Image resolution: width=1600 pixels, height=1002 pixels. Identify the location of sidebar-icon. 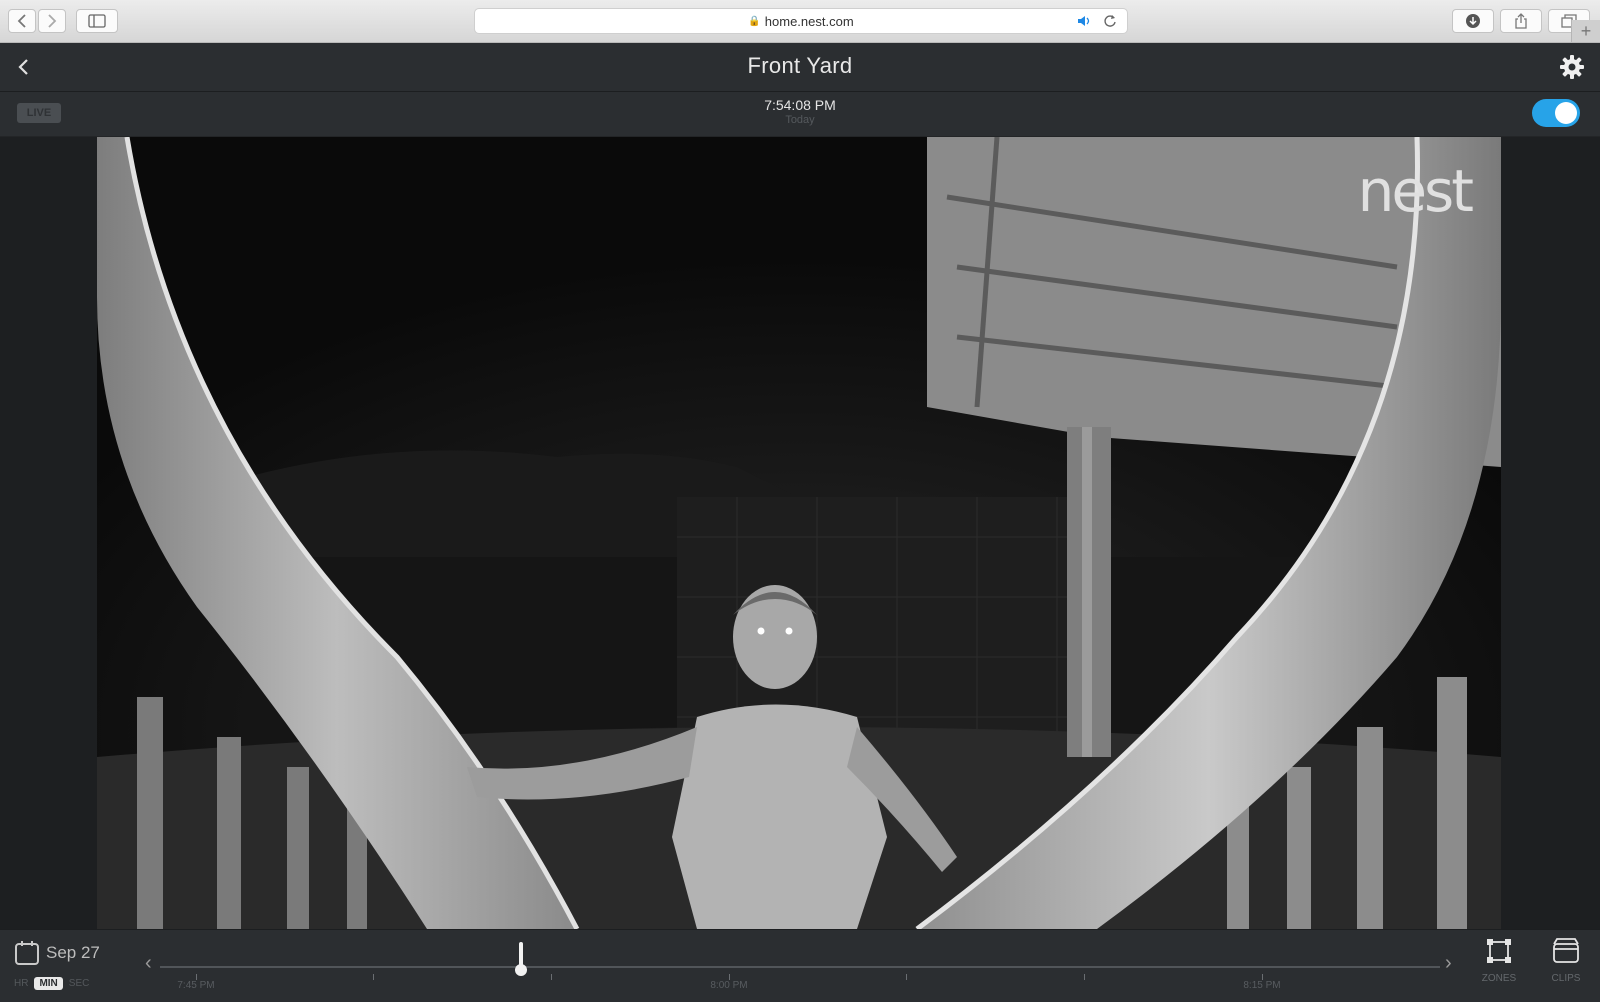
(97, 21).